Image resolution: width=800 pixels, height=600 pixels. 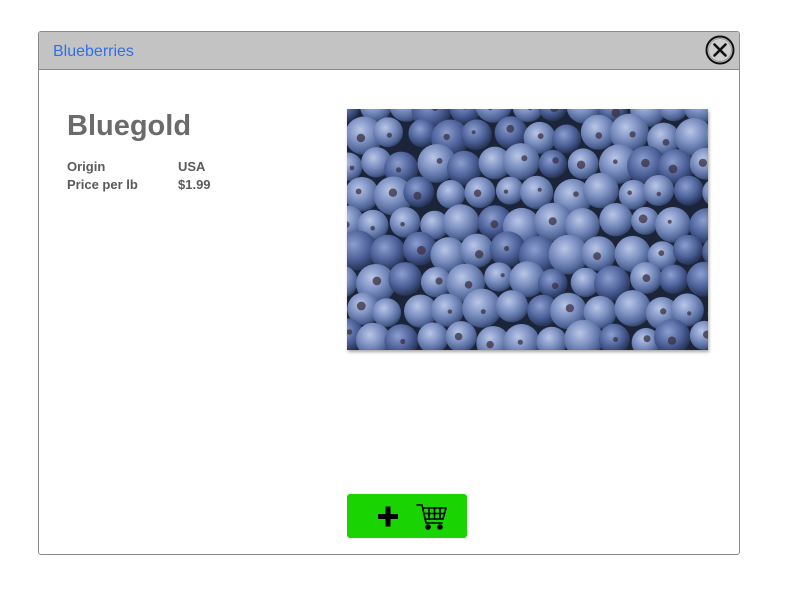 What do you see at coordinates (93, 51) in the screenshot?
I see `dialog-title: Blueberries` at bounding box center [93, 51].